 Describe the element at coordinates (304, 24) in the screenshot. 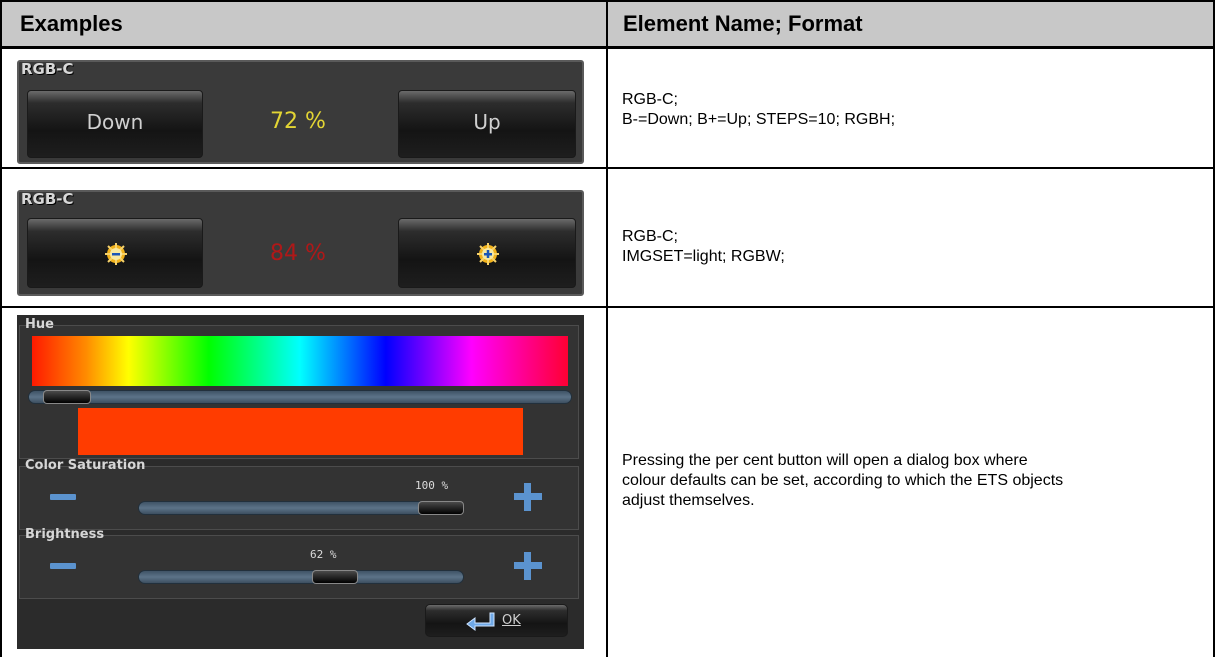

I see `header-examples: Examples` at that location.